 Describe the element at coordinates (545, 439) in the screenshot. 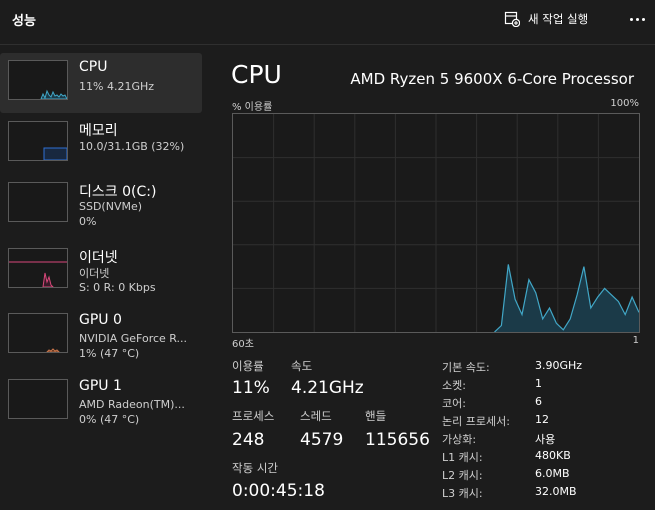

I see `spec-value: 사용` at that location.